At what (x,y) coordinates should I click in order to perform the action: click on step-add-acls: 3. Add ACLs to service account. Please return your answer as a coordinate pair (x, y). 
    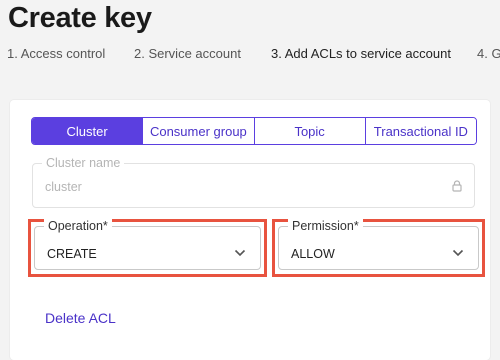
    Looking at the image, I should click on (361, 53).